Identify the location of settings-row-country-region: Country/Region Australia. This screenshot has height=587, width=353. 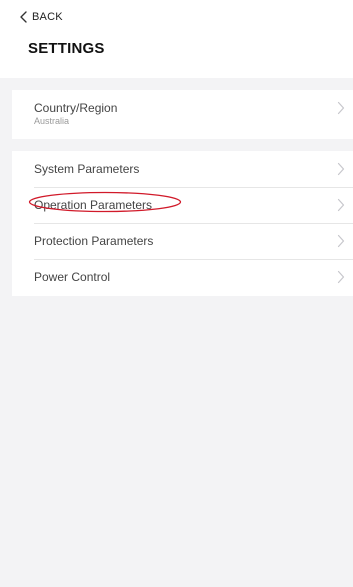
(182, 114).